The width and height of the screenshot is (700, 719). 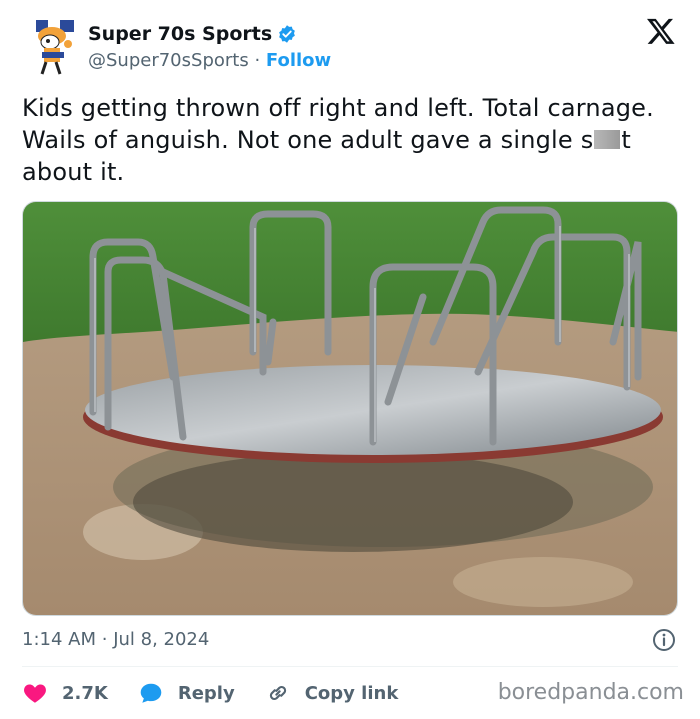 What do you see at coordinates (350, 641) in the screenshot?
I see `tweet-meta: 1:14 AM · Jul 8, 2024` at bounding box center [350, 641].